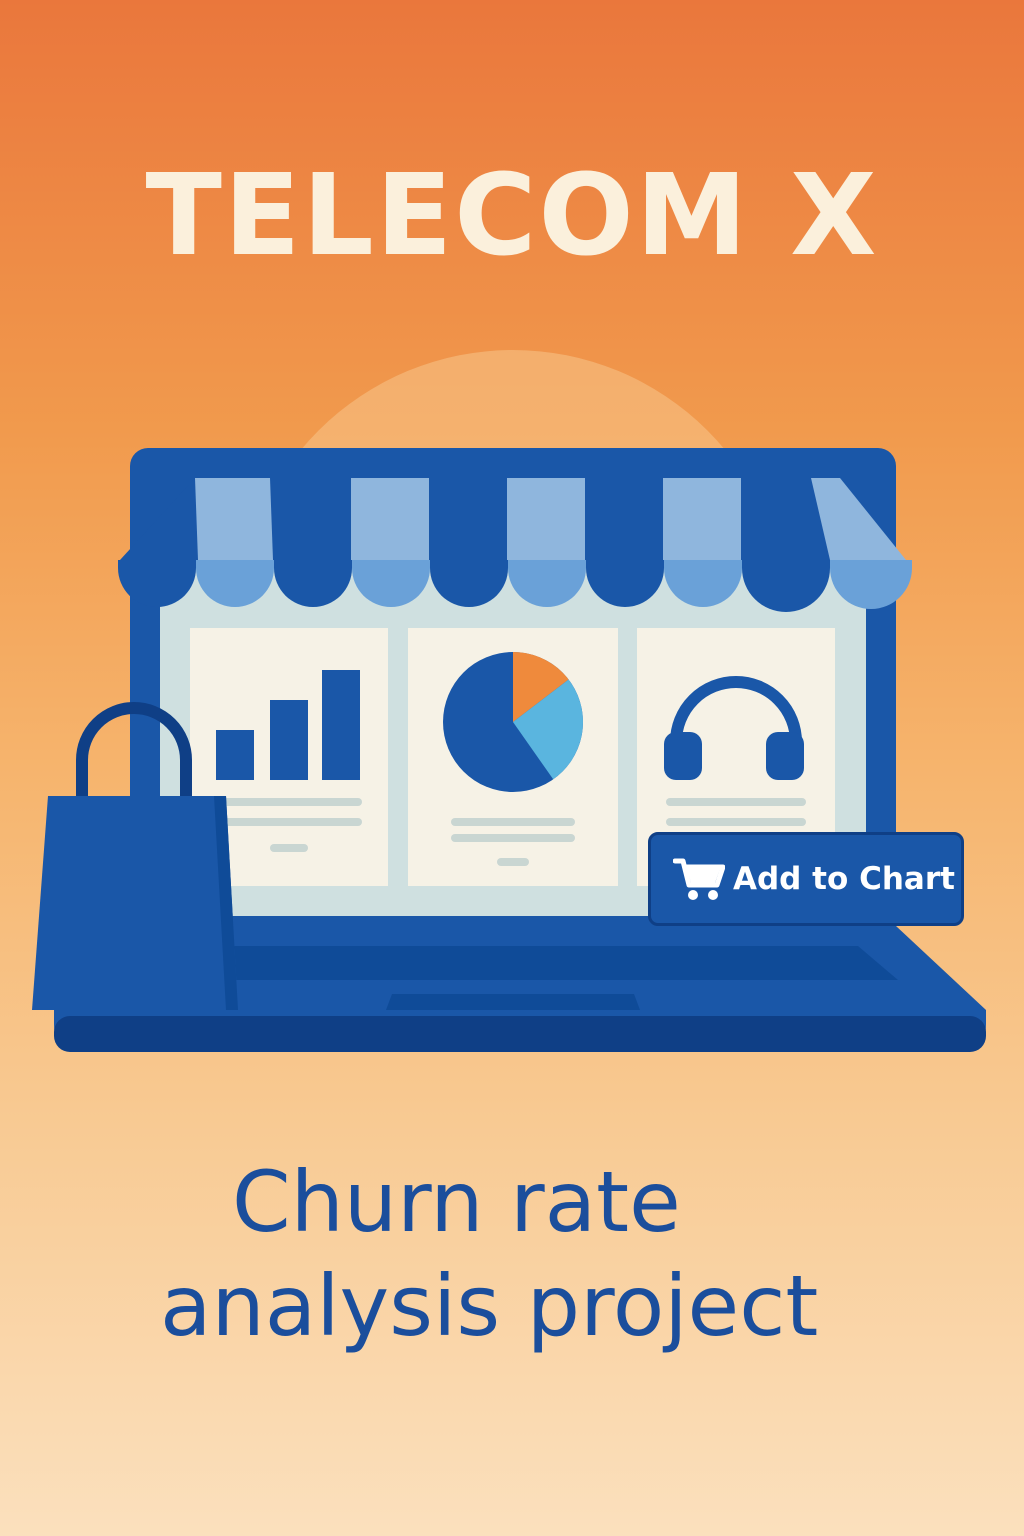 This screenshot has width=1024, height=1536. I want to click on pie-chart-icon, so click(513, 722).